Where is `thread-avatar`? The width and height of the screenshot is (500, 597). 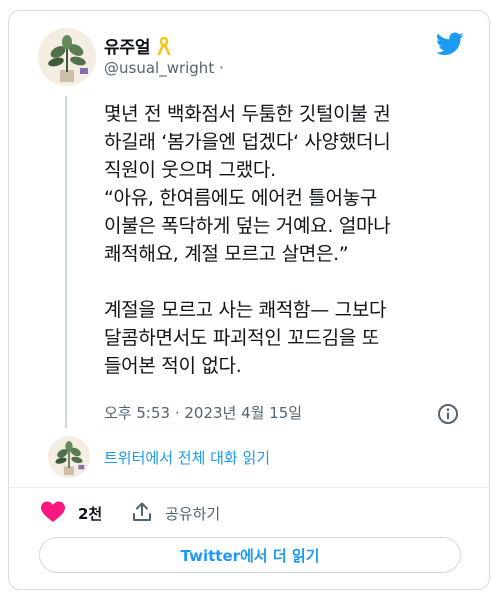 thread-avatar is located at coordinates (69, 457).